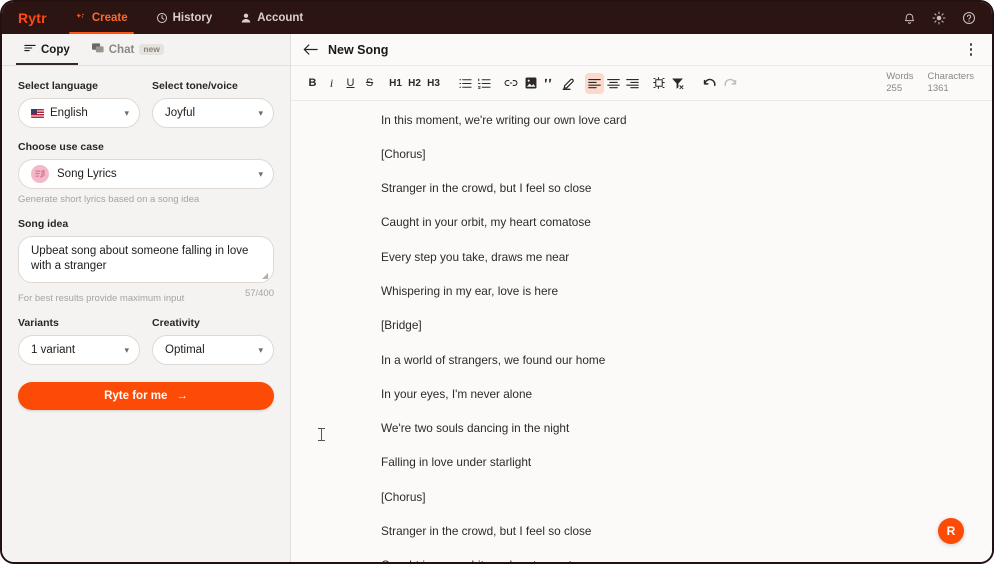  Describe the element at coordinates (909, 18) in the screenshot. I see `bell-icon` at that location.